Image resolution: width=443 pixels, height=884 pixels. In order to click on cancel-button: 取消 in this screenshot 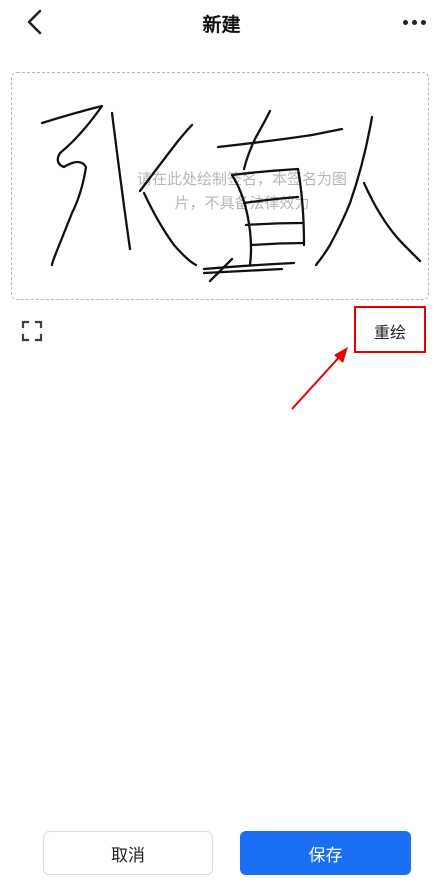, I will do `click(128, 853)`.